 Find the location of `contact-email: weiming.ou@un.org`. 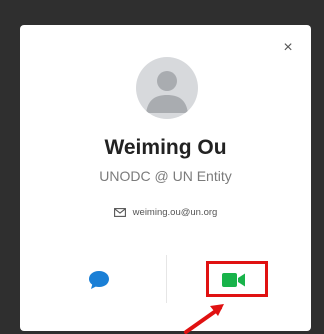

contact-email: weiming.ou@un.org is located at coordinates (175, 212).